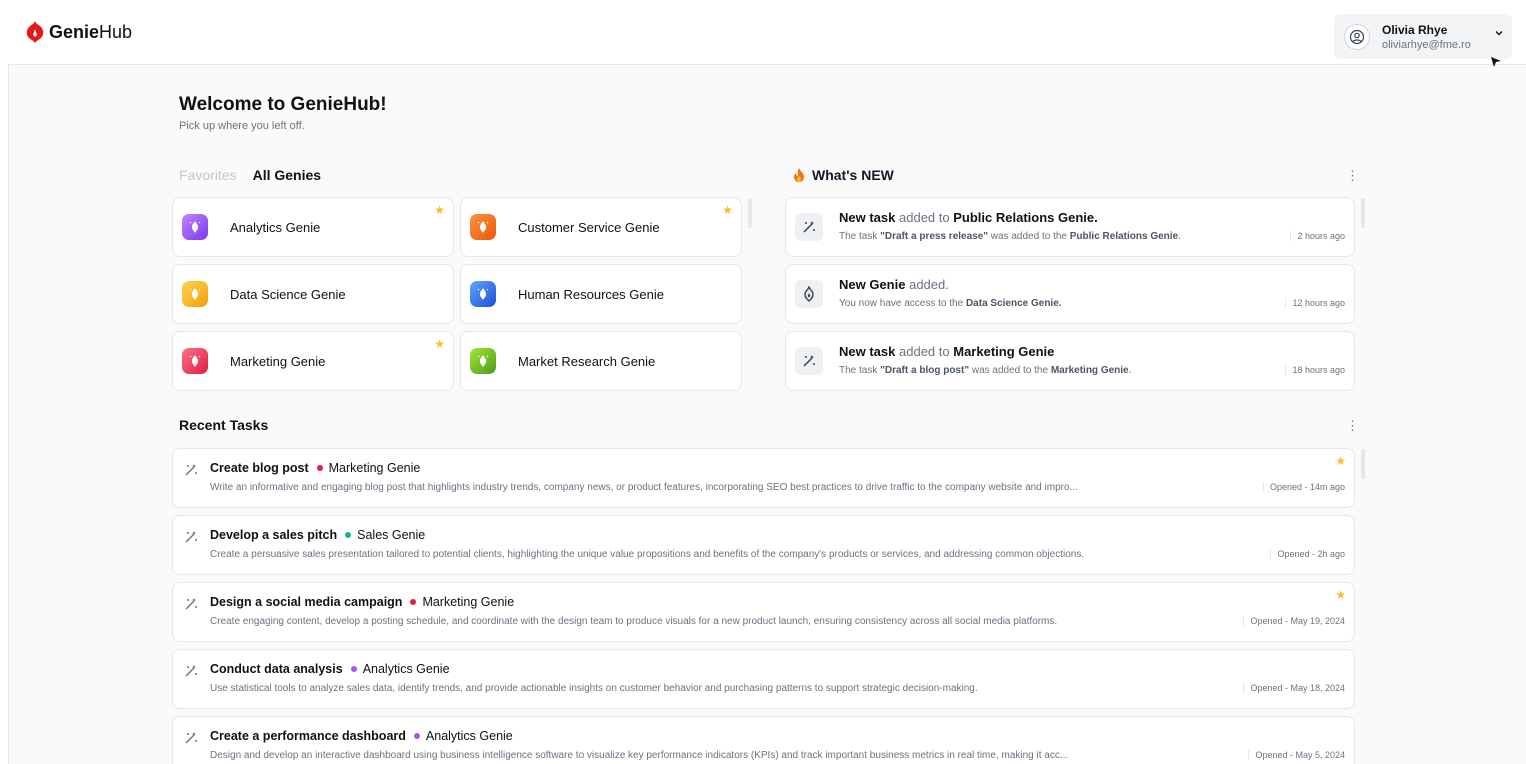 The height and width of the screenshot is (764, 1526). Describe the element at coordinates (1303, 487) in the screenshot. I see `task-opened-time: Opened - 14m ago` at that location.